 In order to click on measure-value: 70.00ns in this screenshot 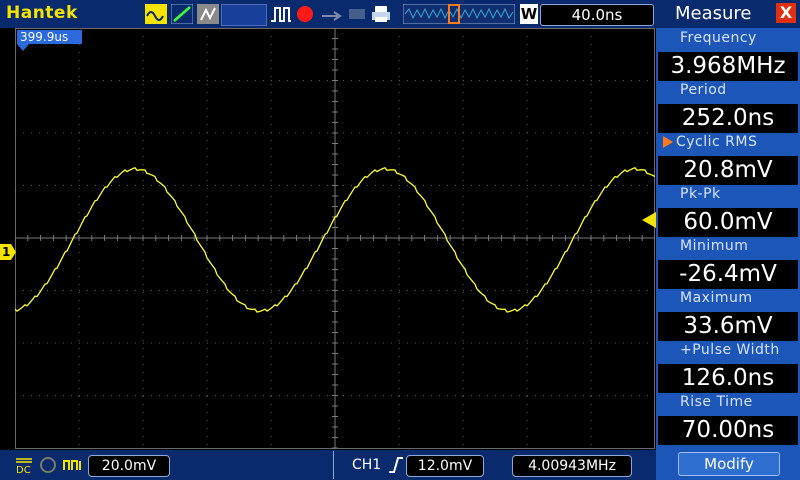, I will do `click(728, 430)`.